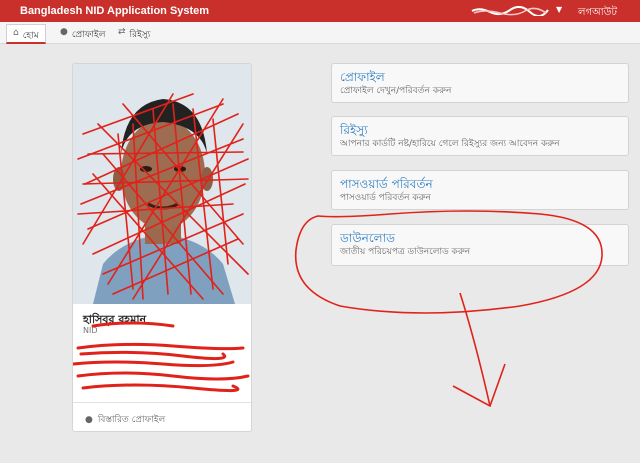 This screenshot has height=463, width=640. I want to click on tab-profile: ● প্রোফাইল, so click(82, 34).